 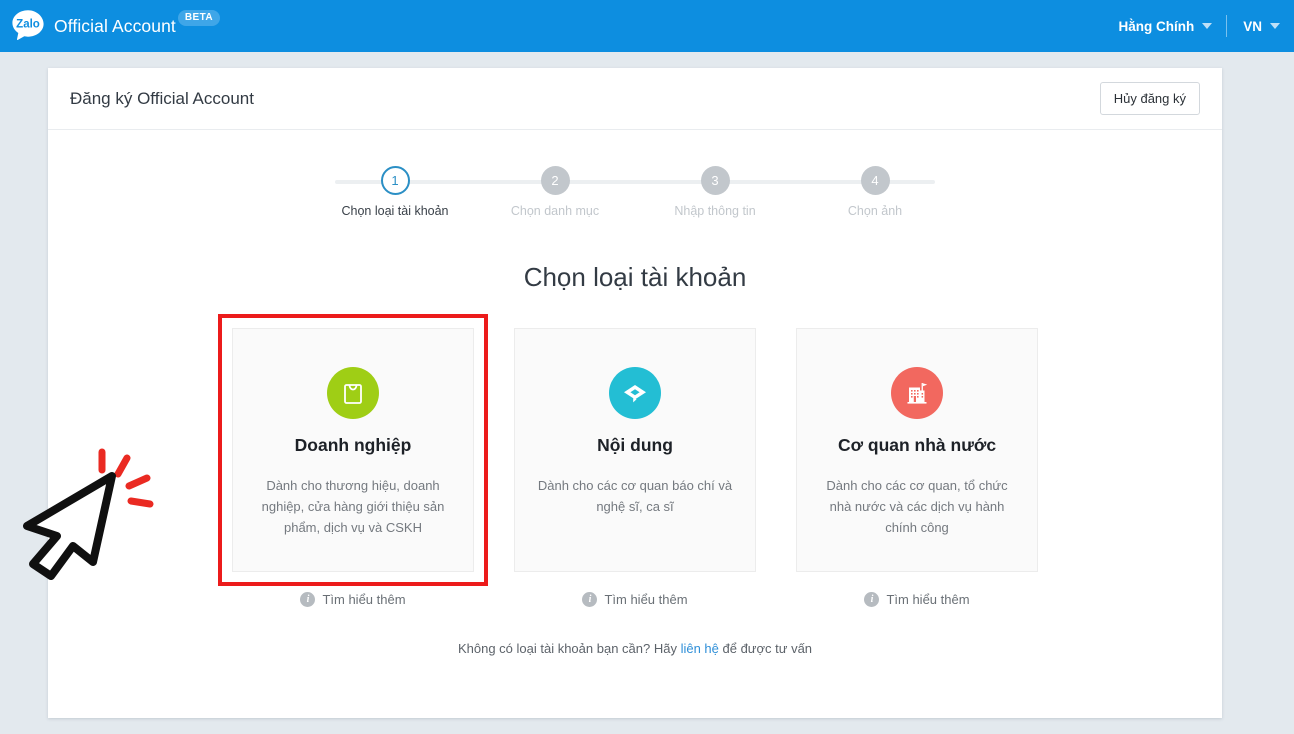 I want to click on card-business-title: Doanh nghiệp, so click(x=353, y=445).